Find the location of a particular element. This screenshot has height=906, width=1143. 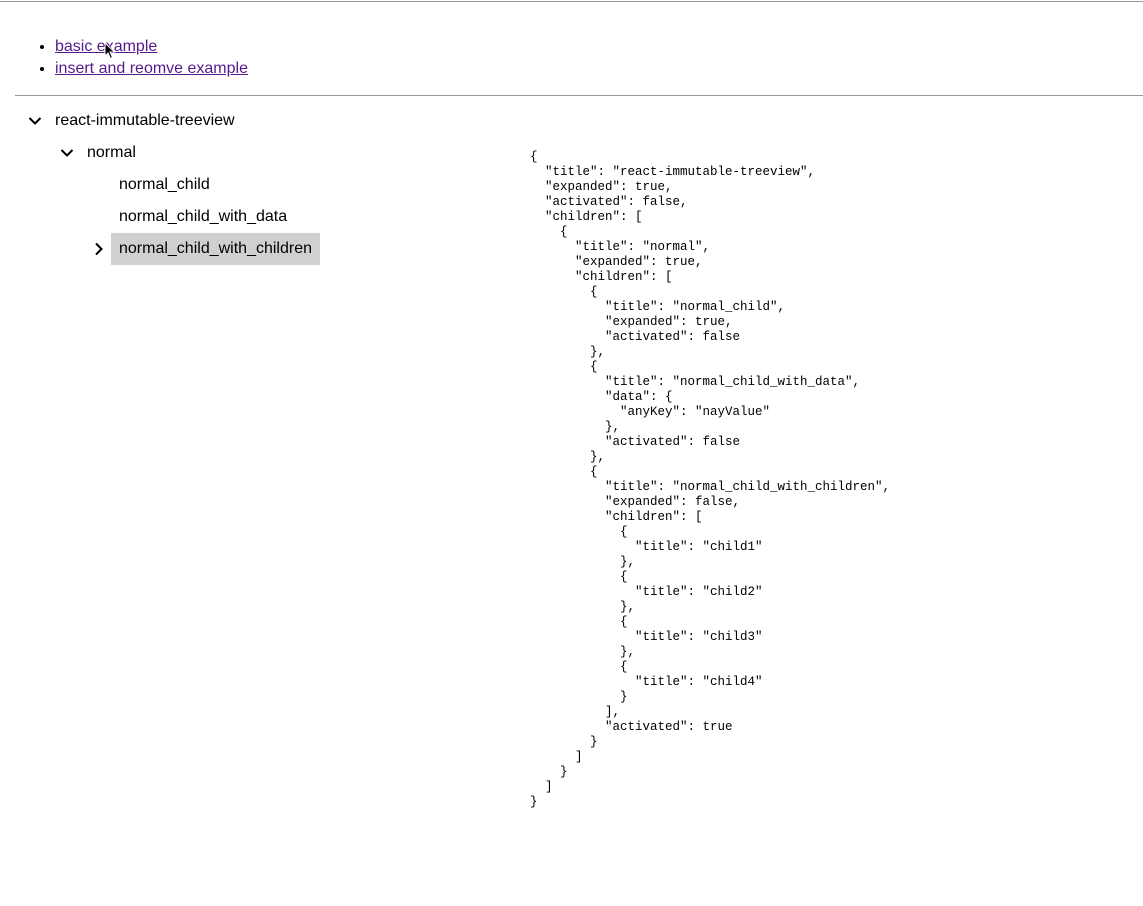

tree-node-label: react-immutable-treeview is located at coordinates (145, 121).